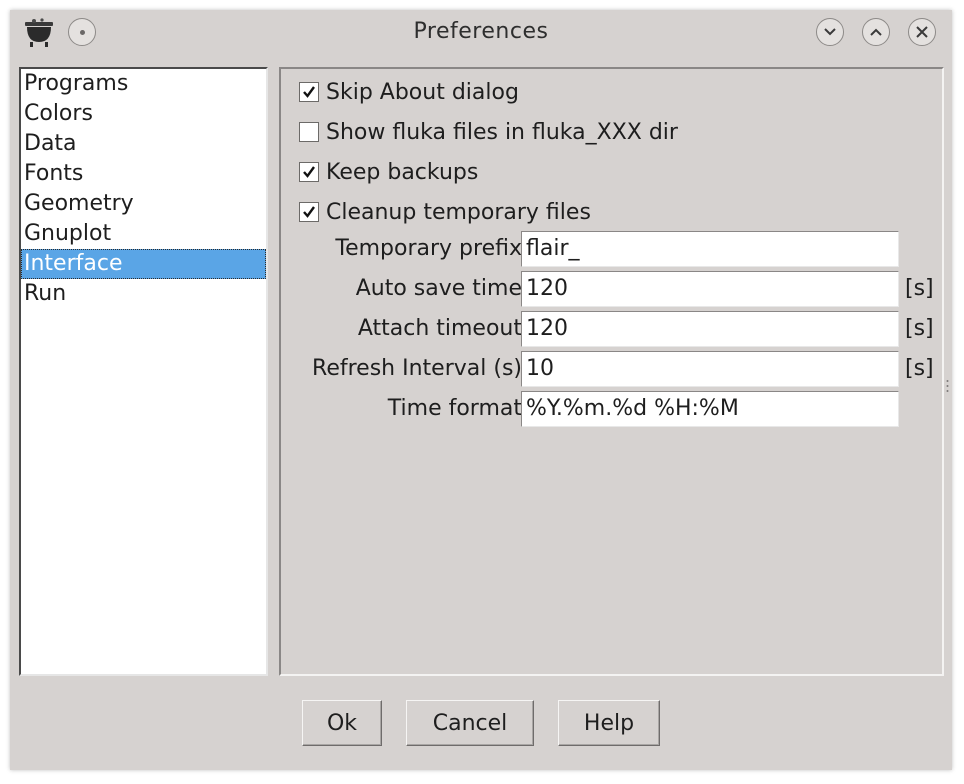 Image resolution: width=964 pixels, height=784 pixels. Describe the element at coordinates (402, 172) in the screenshot. I see `keep-backups-label: Keep backups` at that location.